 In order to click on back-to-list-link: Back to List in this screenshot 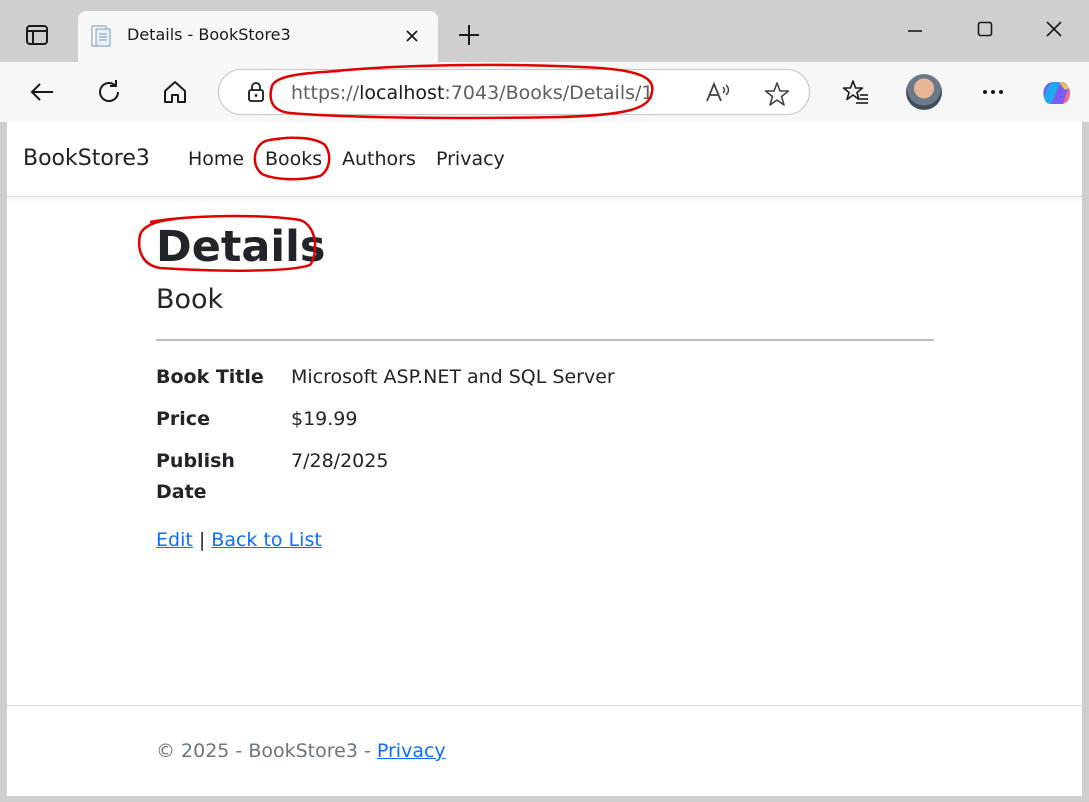, I will do `click(266, 540)`.